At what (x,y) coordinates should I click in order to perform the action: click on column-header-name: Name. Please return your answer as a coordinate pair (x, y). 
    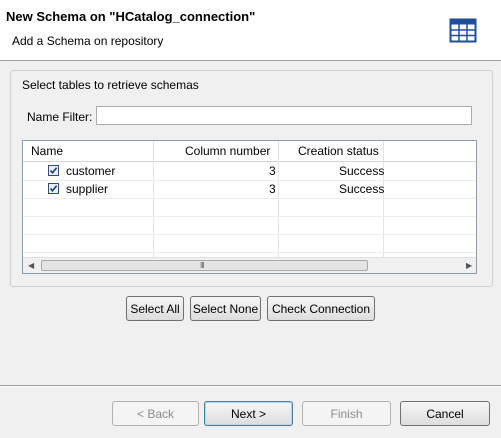
    Looking at the image, I should click on (47, 151).